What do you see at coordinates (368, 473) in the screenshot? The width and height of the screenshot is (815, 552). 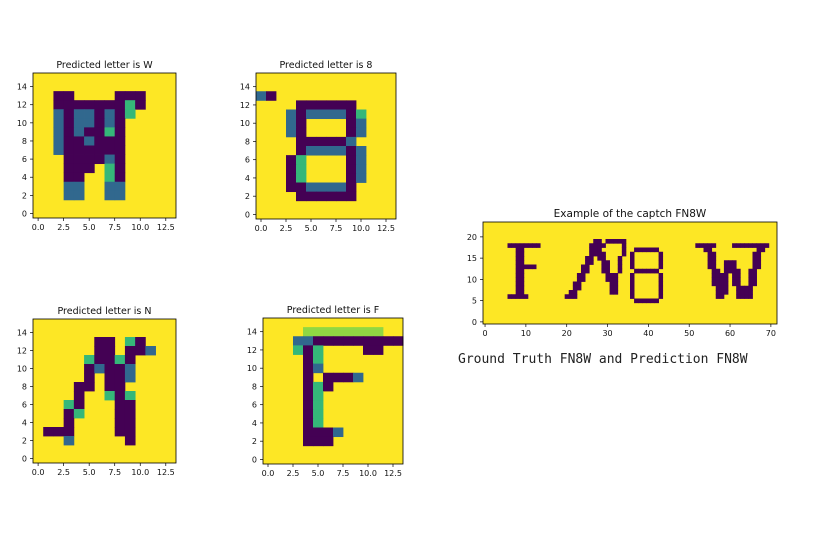 I see `x-tick-label: 10.0` at bounding box center [368, 473].